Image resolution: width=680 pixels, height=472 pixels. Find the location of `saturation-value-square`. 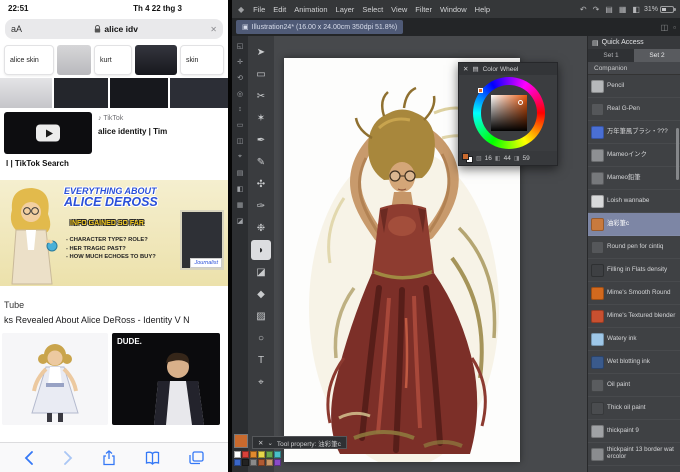

saturation-value-square is located at coordinates (509, 113).